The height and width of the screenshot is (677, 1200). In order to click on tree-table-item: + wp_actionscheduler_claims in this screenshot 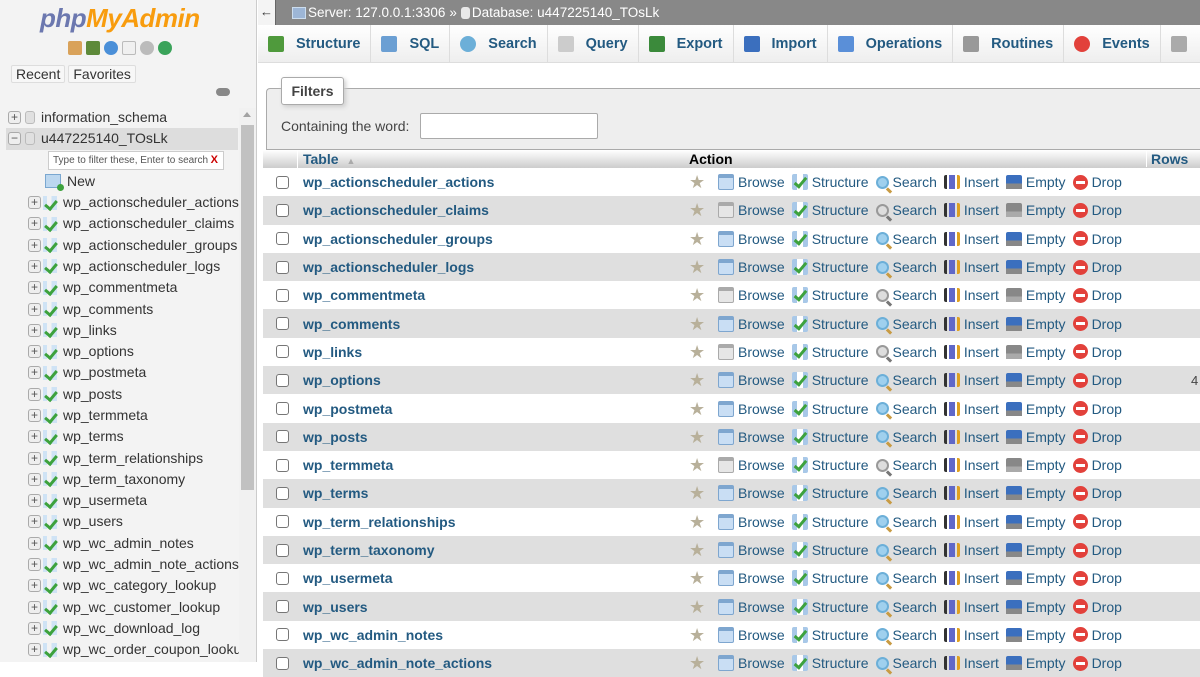, I will do `click(122, 223)`.